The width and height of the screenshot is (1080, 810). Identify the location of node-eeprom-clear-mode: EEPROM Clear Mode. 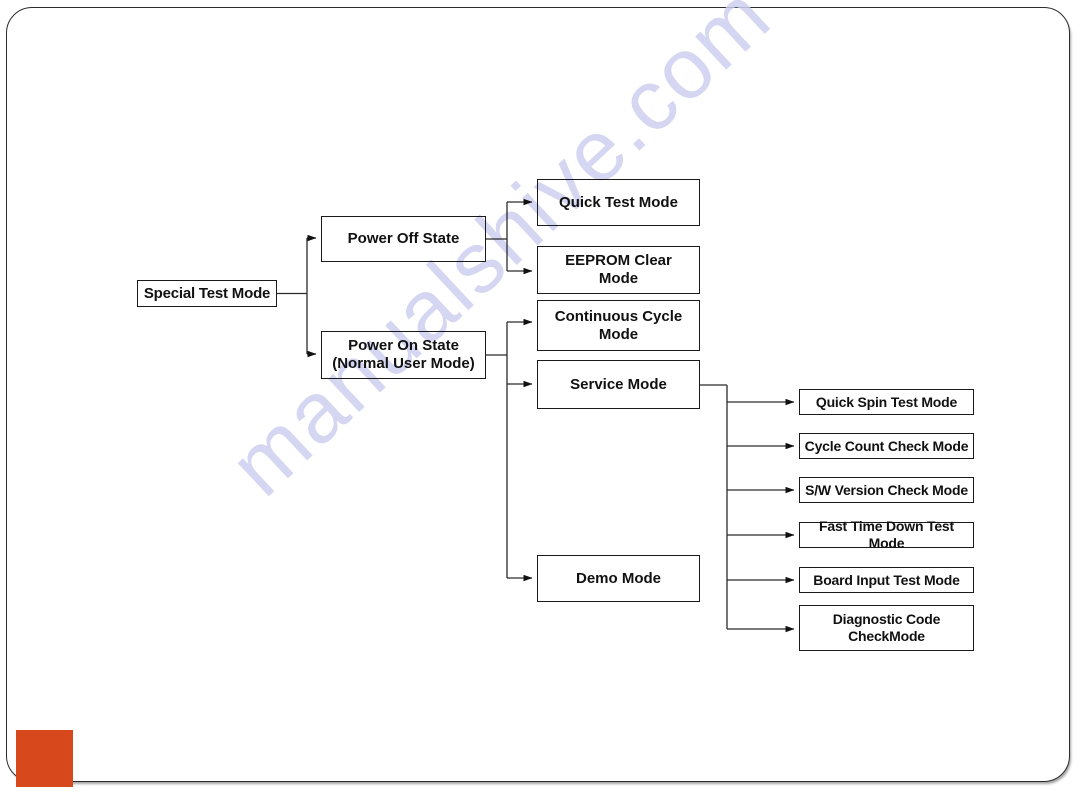
(618, 270).